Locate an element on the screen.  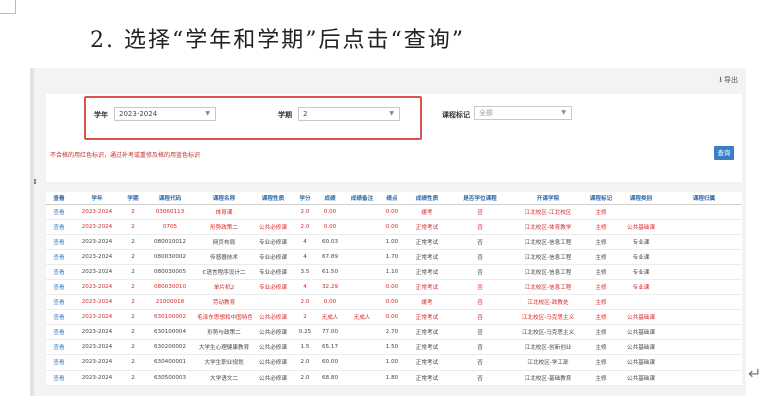
column-header: 成绩性质 is located at coordinates (427, 198).